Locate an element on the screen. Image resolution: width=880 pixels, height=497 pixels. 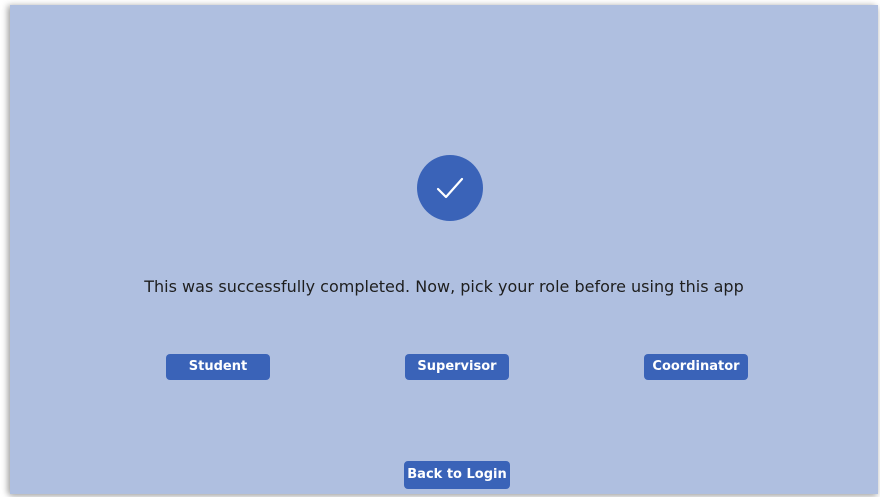
back-to-login-button: Back to Login is located at coordinates (457, 475).